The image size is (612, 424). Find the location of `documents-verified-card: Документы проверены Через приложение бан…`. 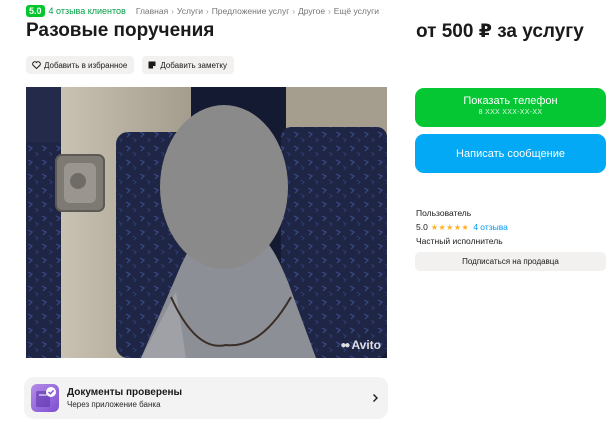

documents-verified-card: Документы проверены Через приложение бан… is located at coordinates (206, 398).